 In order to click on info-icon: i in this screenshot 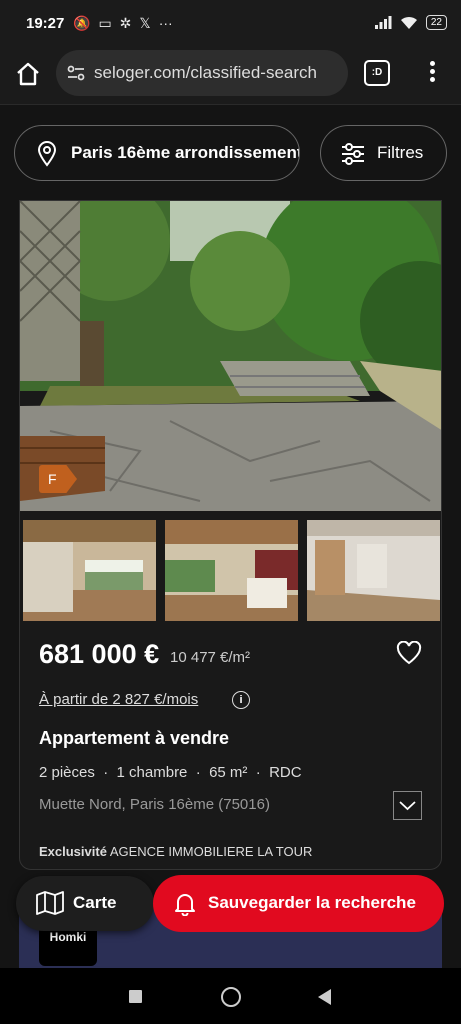, I will do `click(241, 700)`.